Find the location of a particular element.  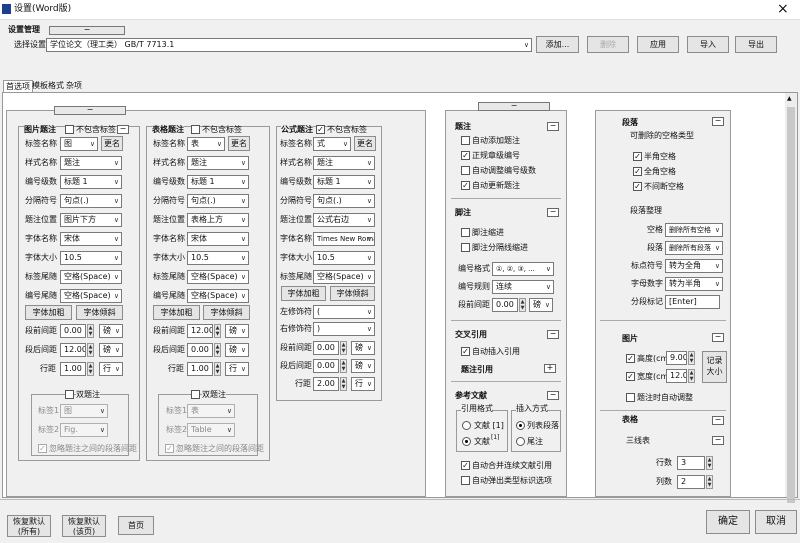

tab-template-format: 模板格式 is located at coordinates (48, 85).